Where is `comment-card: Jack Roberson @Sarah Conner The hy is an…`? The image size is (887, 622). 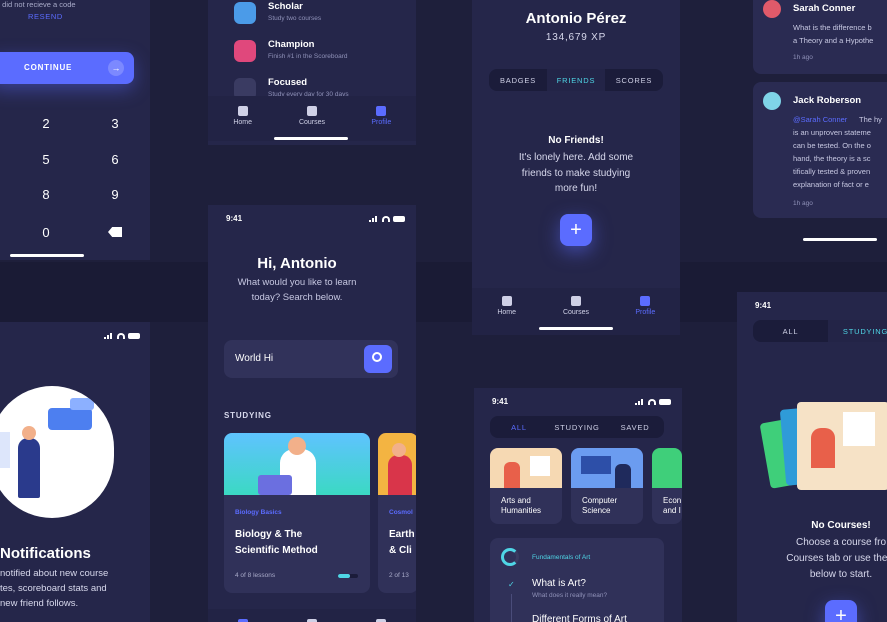 comment-card: Jack Roberson @Sarah Conner The hy is an… is located at coordinates (820, 150).